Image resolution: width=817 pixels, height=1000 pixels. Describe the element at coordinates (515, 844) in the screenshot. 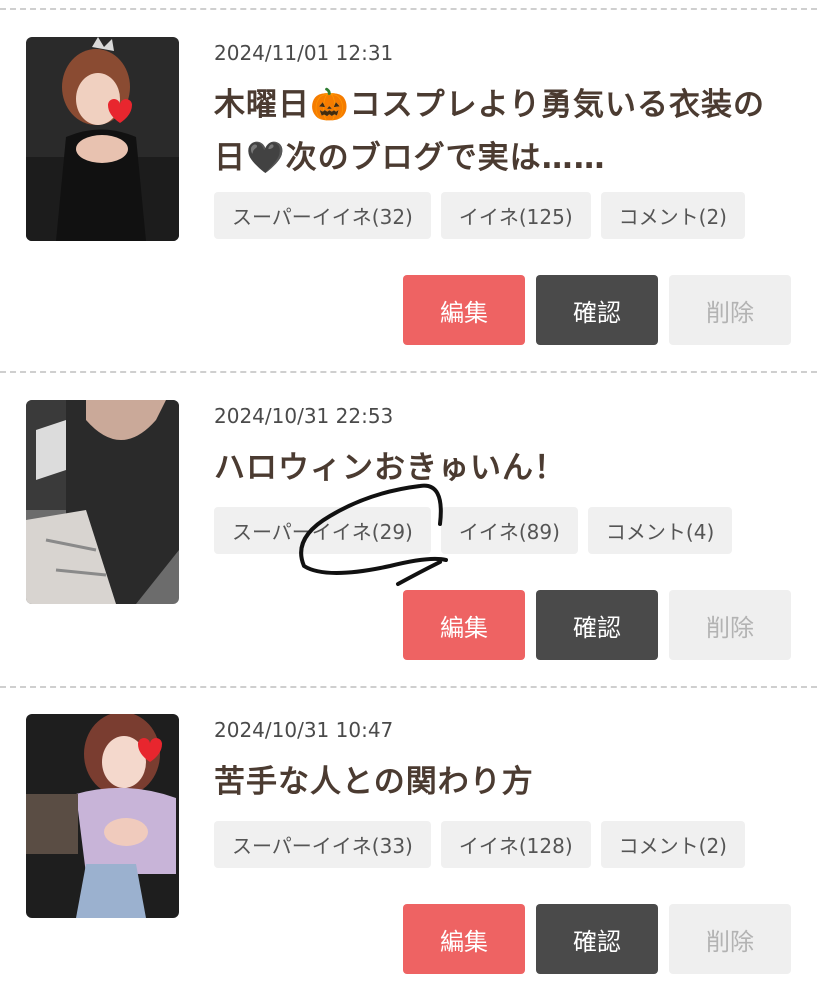

I see `like-count: イイネ(128)` at that location.